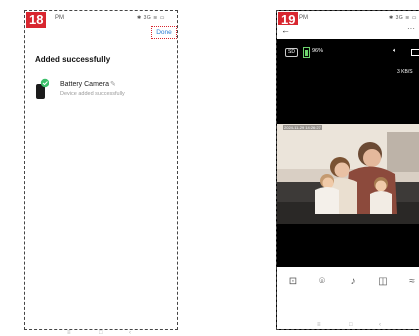  I want to click on device-status: Device added successfully, so click(92, 94).